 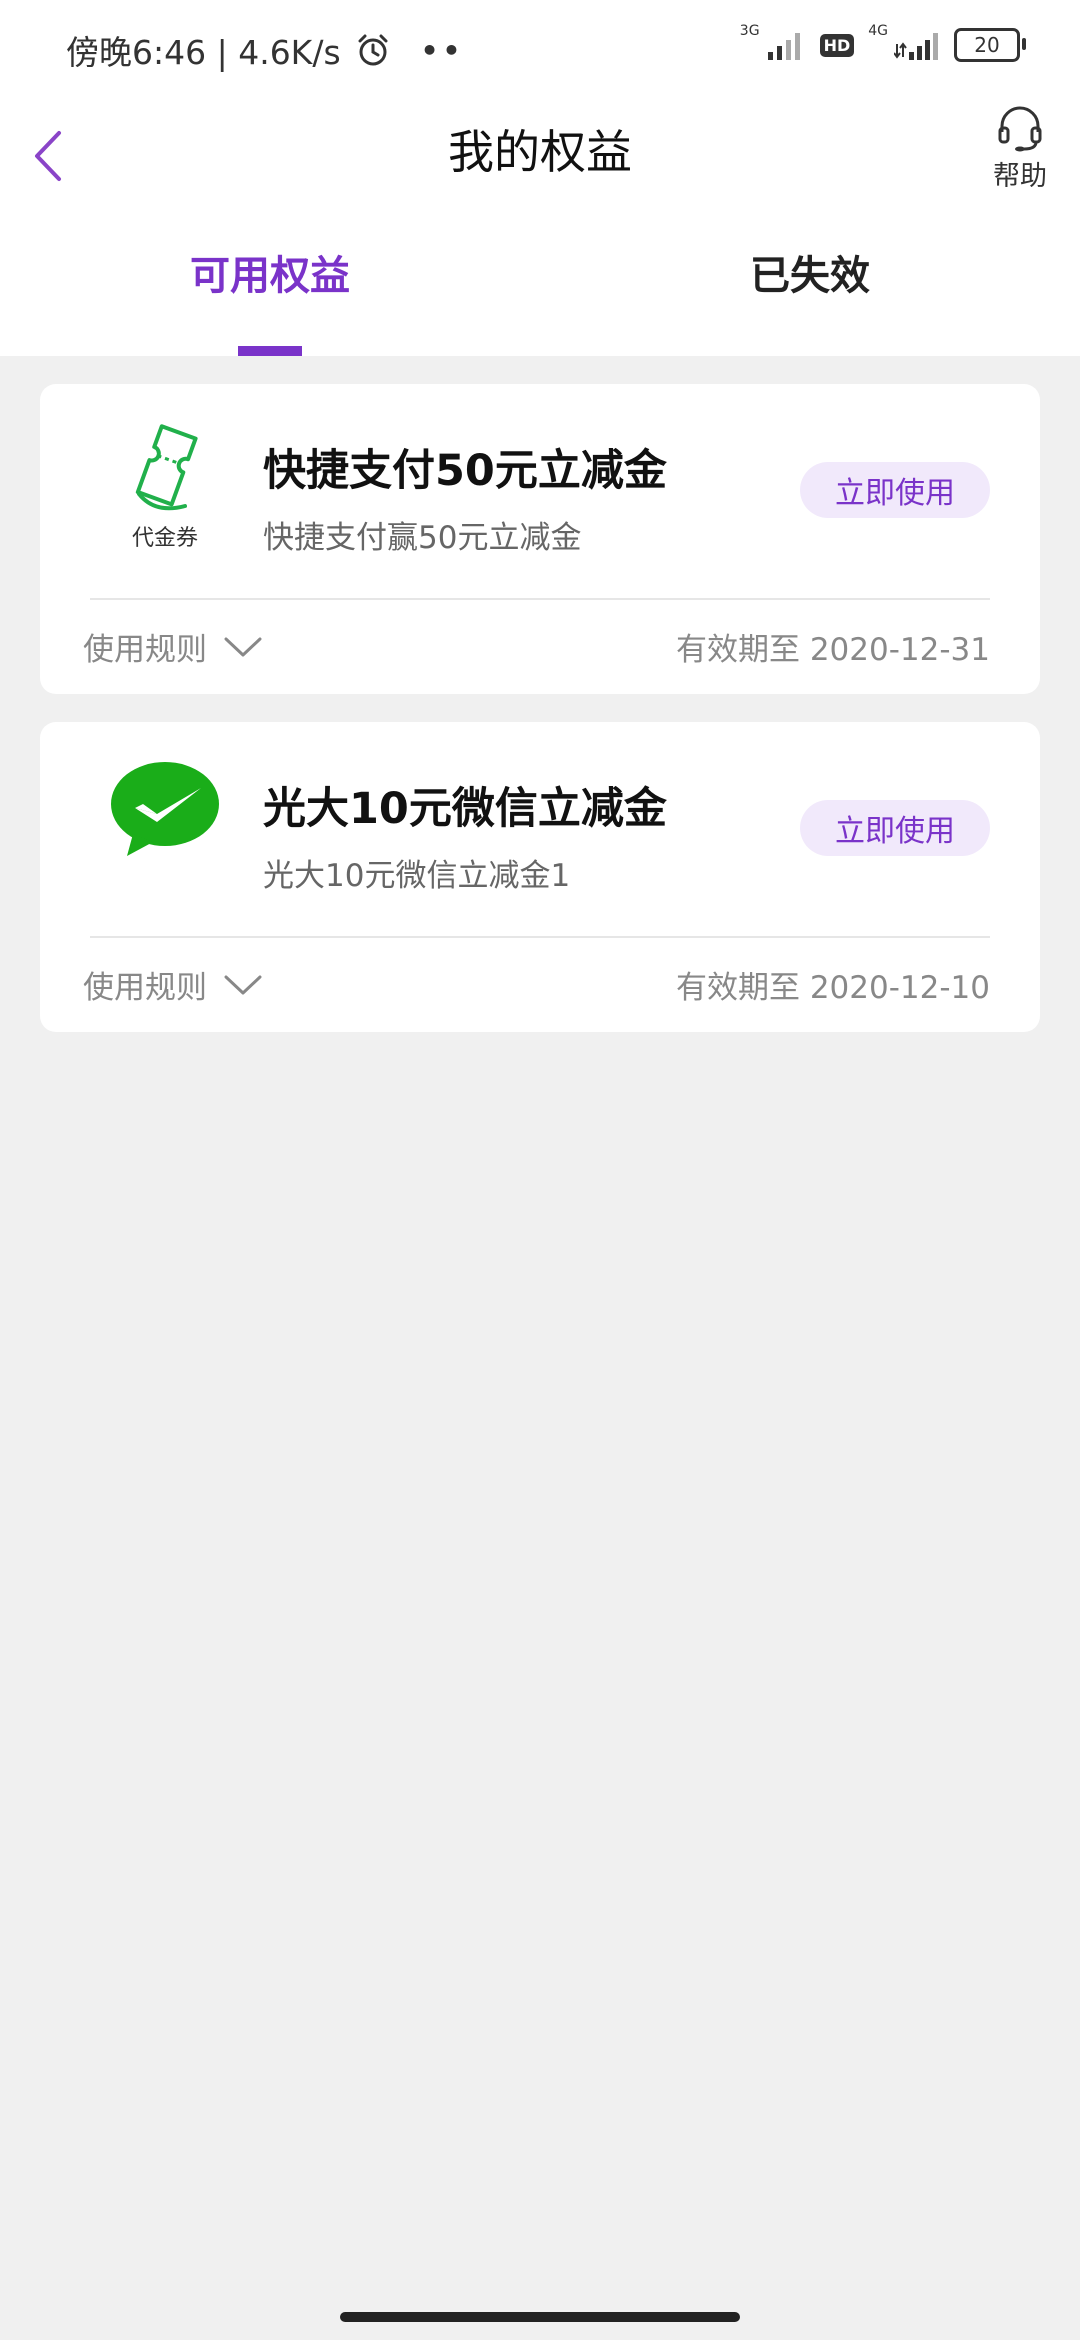 What do you see at coordinates (1020, 154) in the screenshot?
I see `help-button: 帮助` at bounding box center [1020, 154].